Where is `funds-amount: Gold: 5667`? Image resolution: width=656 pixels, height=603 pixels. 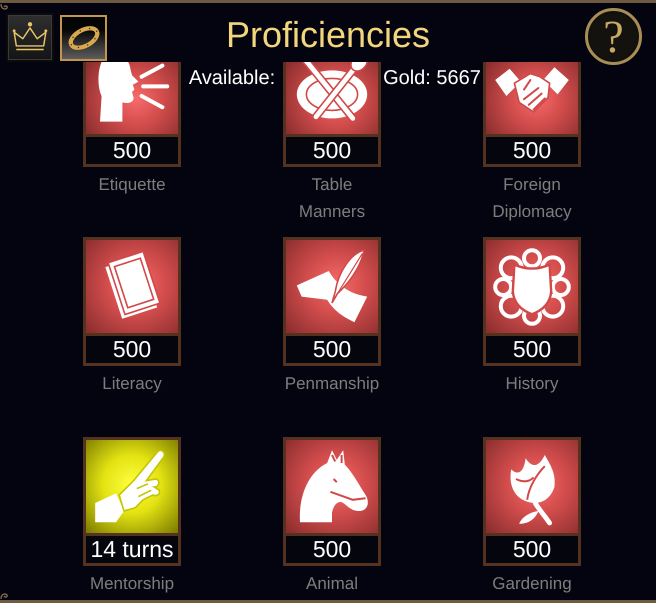 funds-amount: Gold: 5667 is located at coordinates (432, 78).